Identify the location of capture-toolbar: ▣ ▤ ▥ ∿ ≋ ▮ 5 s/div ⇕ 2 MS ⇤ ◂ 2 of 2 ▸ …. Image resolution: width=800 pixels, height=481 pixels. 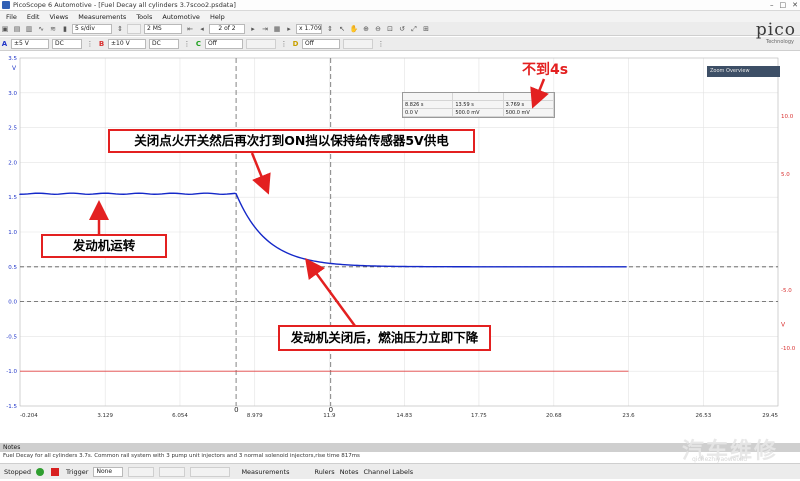
(400, 29).